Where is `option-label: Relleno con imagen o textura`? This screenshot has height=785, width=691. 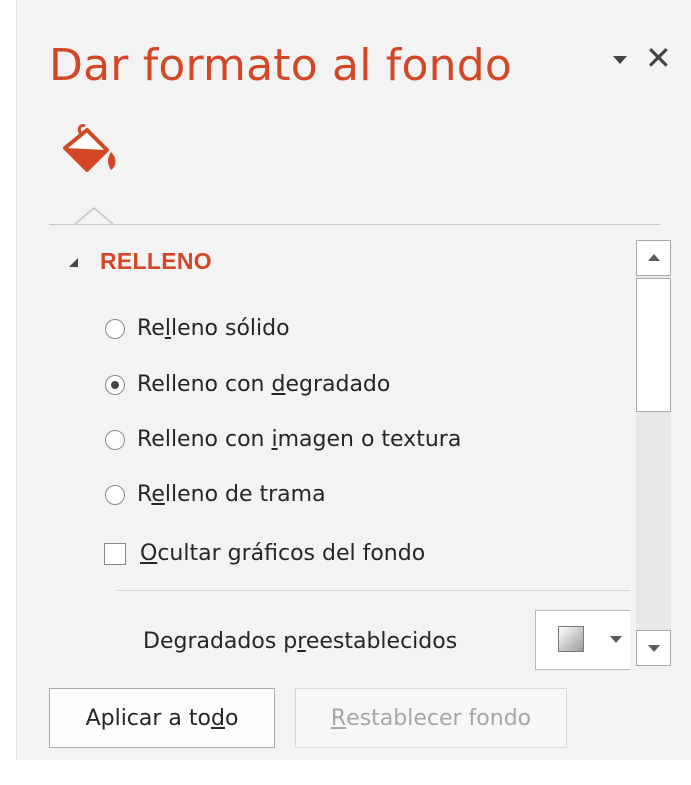 option-label: Relleno con imagen o textura is located at coordinates (299, 439).